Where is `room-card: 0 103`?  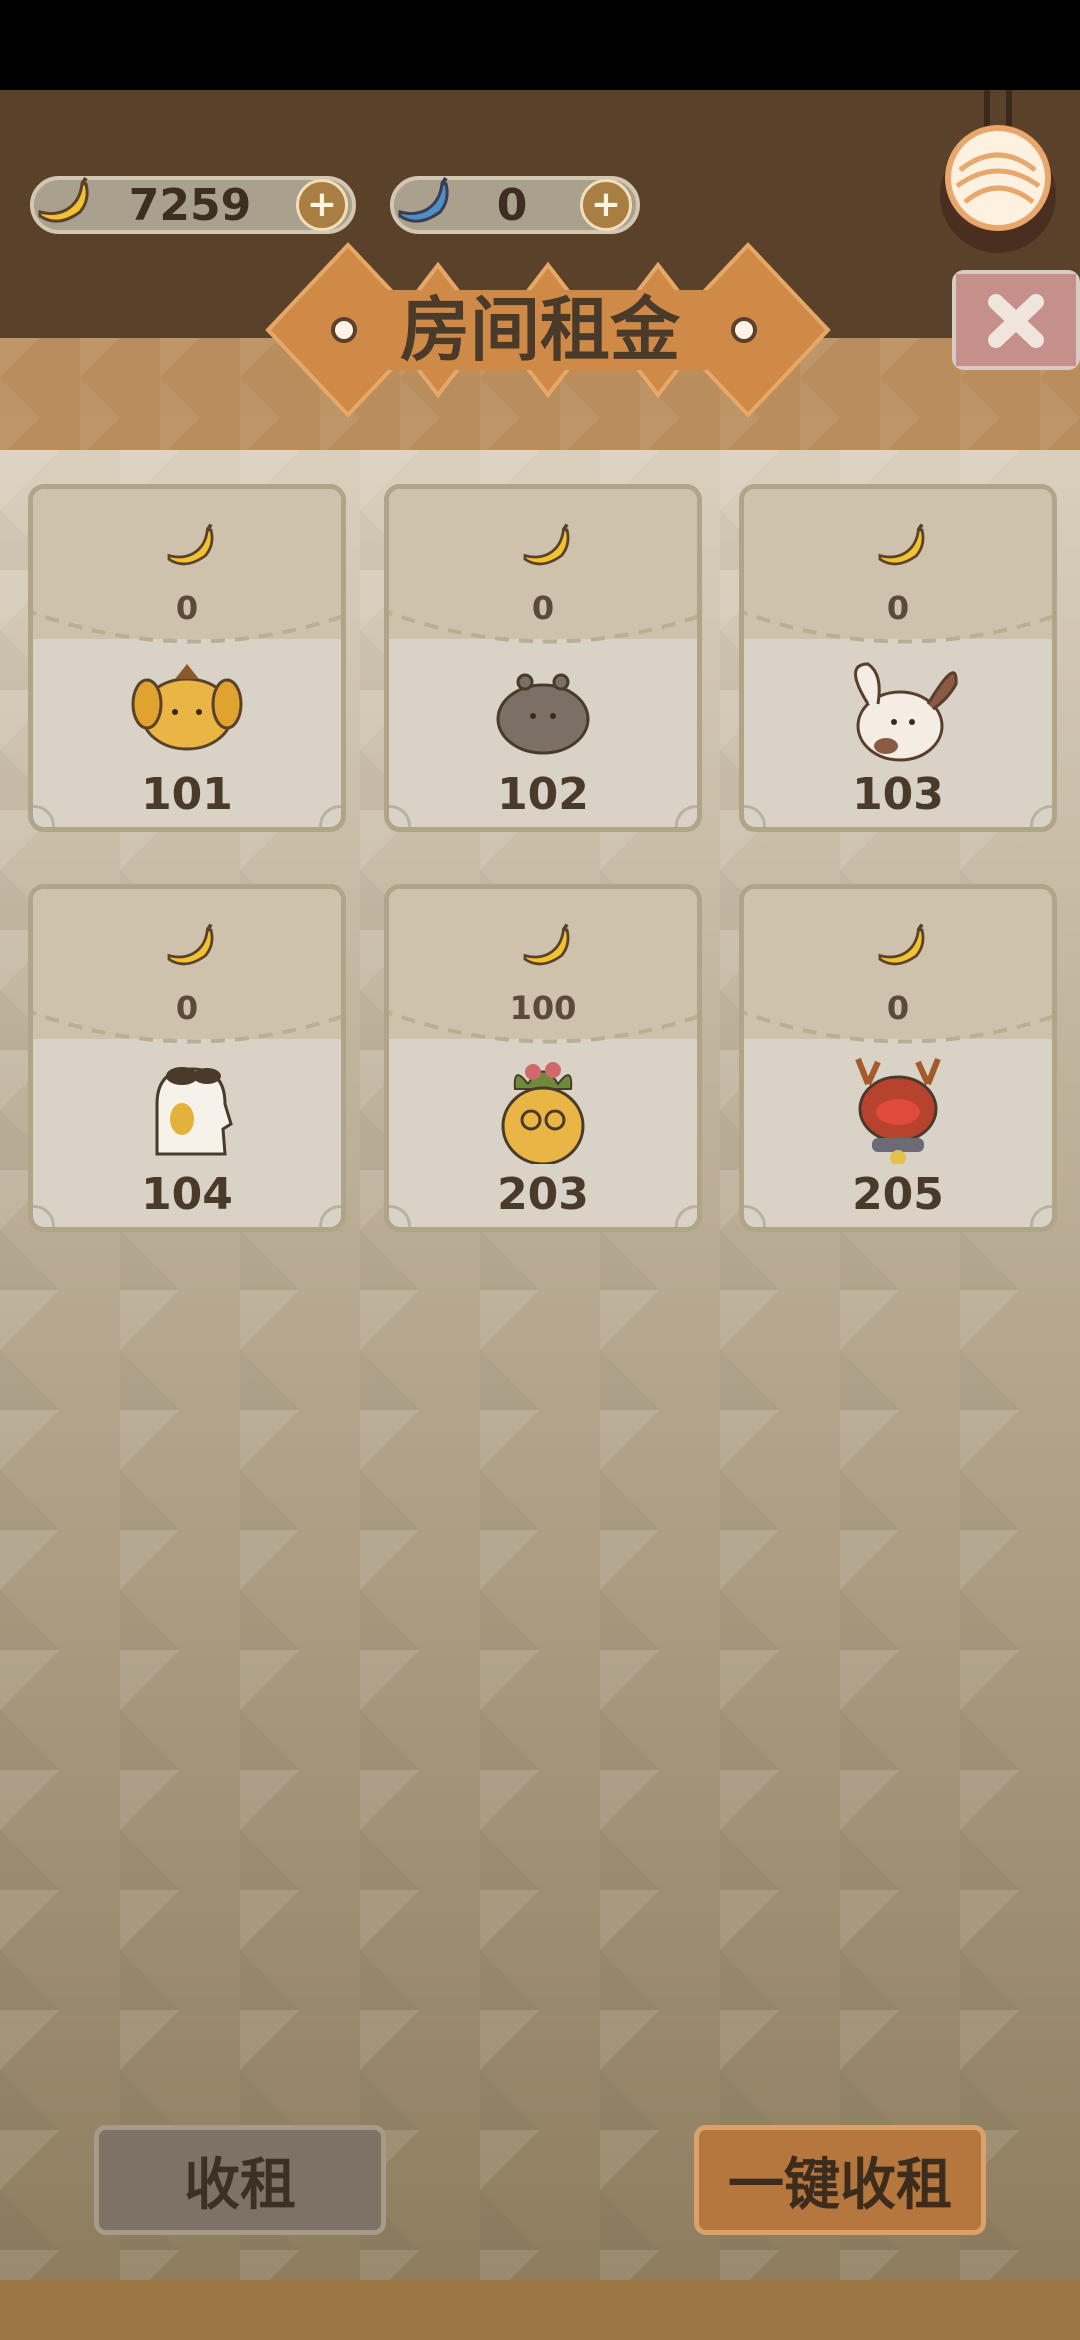
room-card: 0 103 is located at coordinates (898, 658).